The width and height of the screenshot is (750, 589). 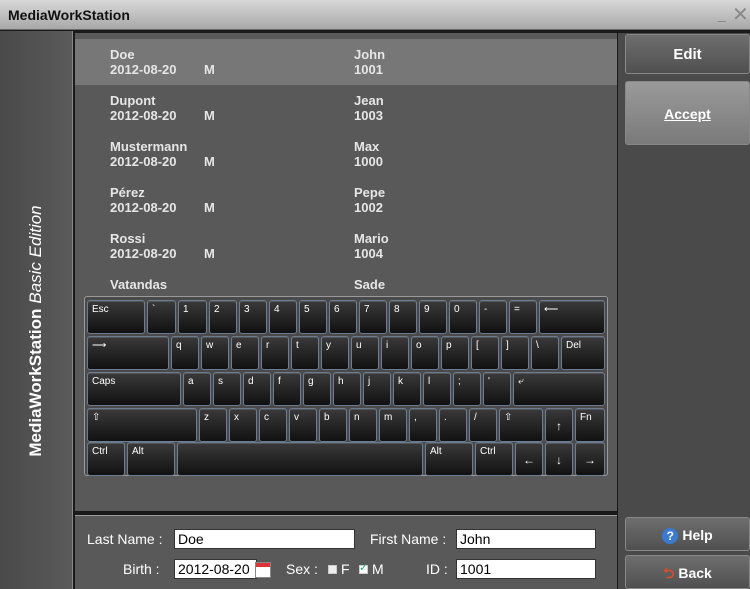 I want to click on first-name-label: First Name :, so click(x=408, y=539).